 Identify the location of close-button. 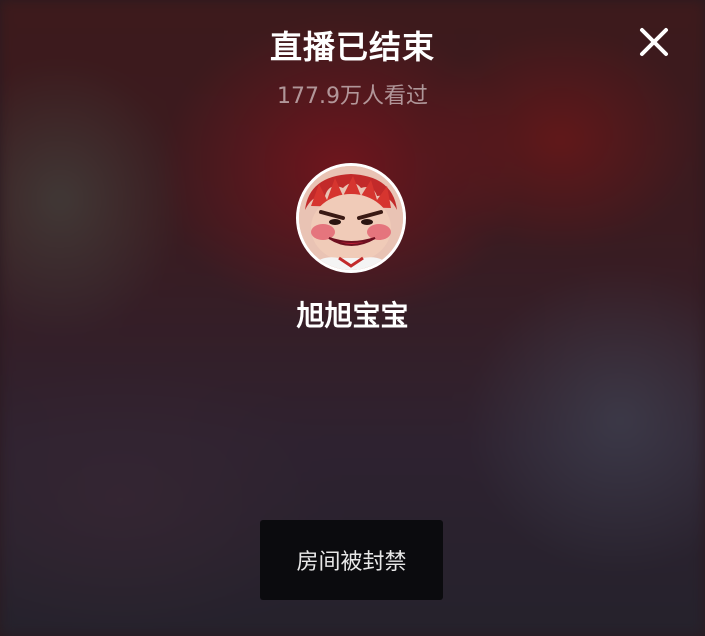
(654, 42).